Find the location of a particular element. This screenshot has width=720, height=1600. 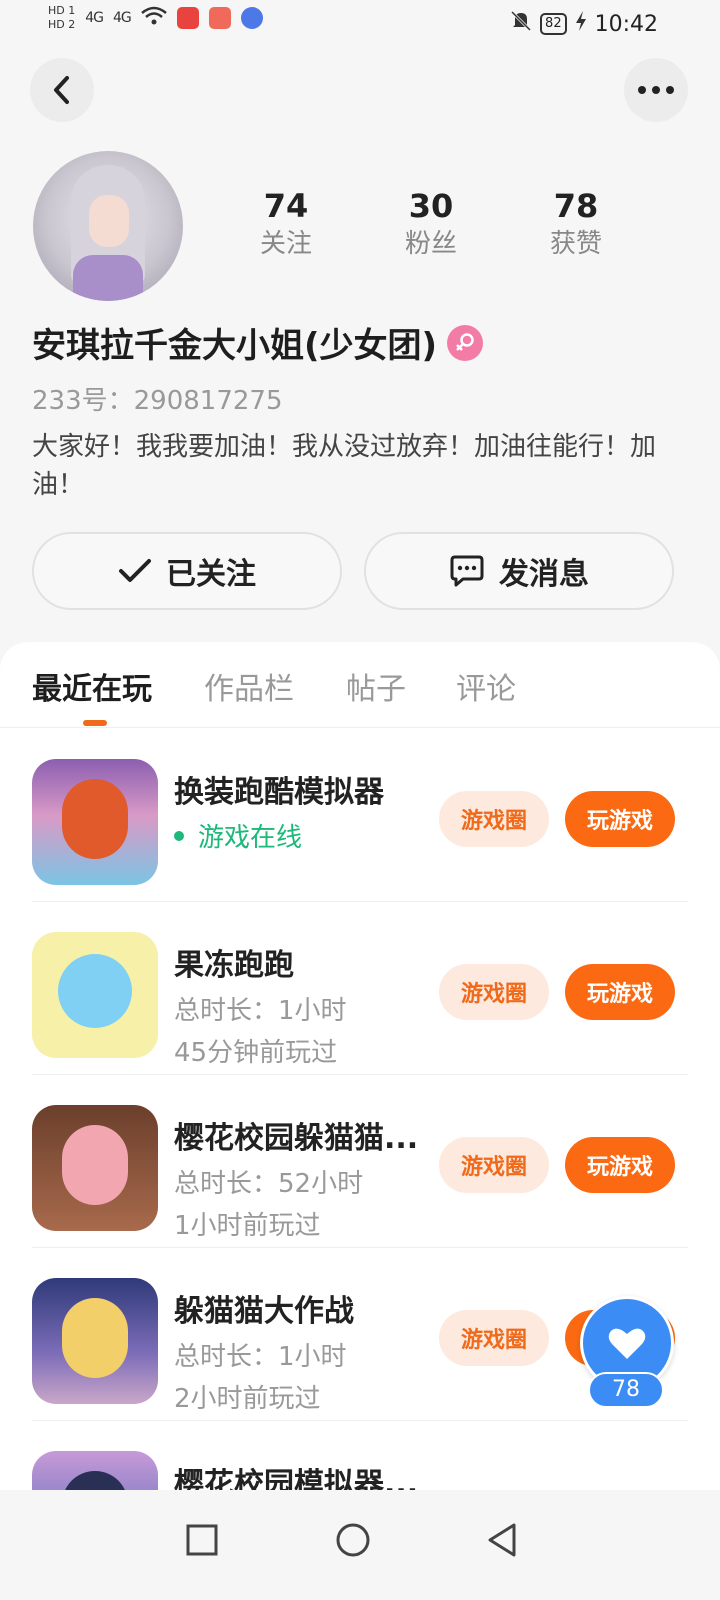

chat-bubble-icon is located at coordinates (467, 571).